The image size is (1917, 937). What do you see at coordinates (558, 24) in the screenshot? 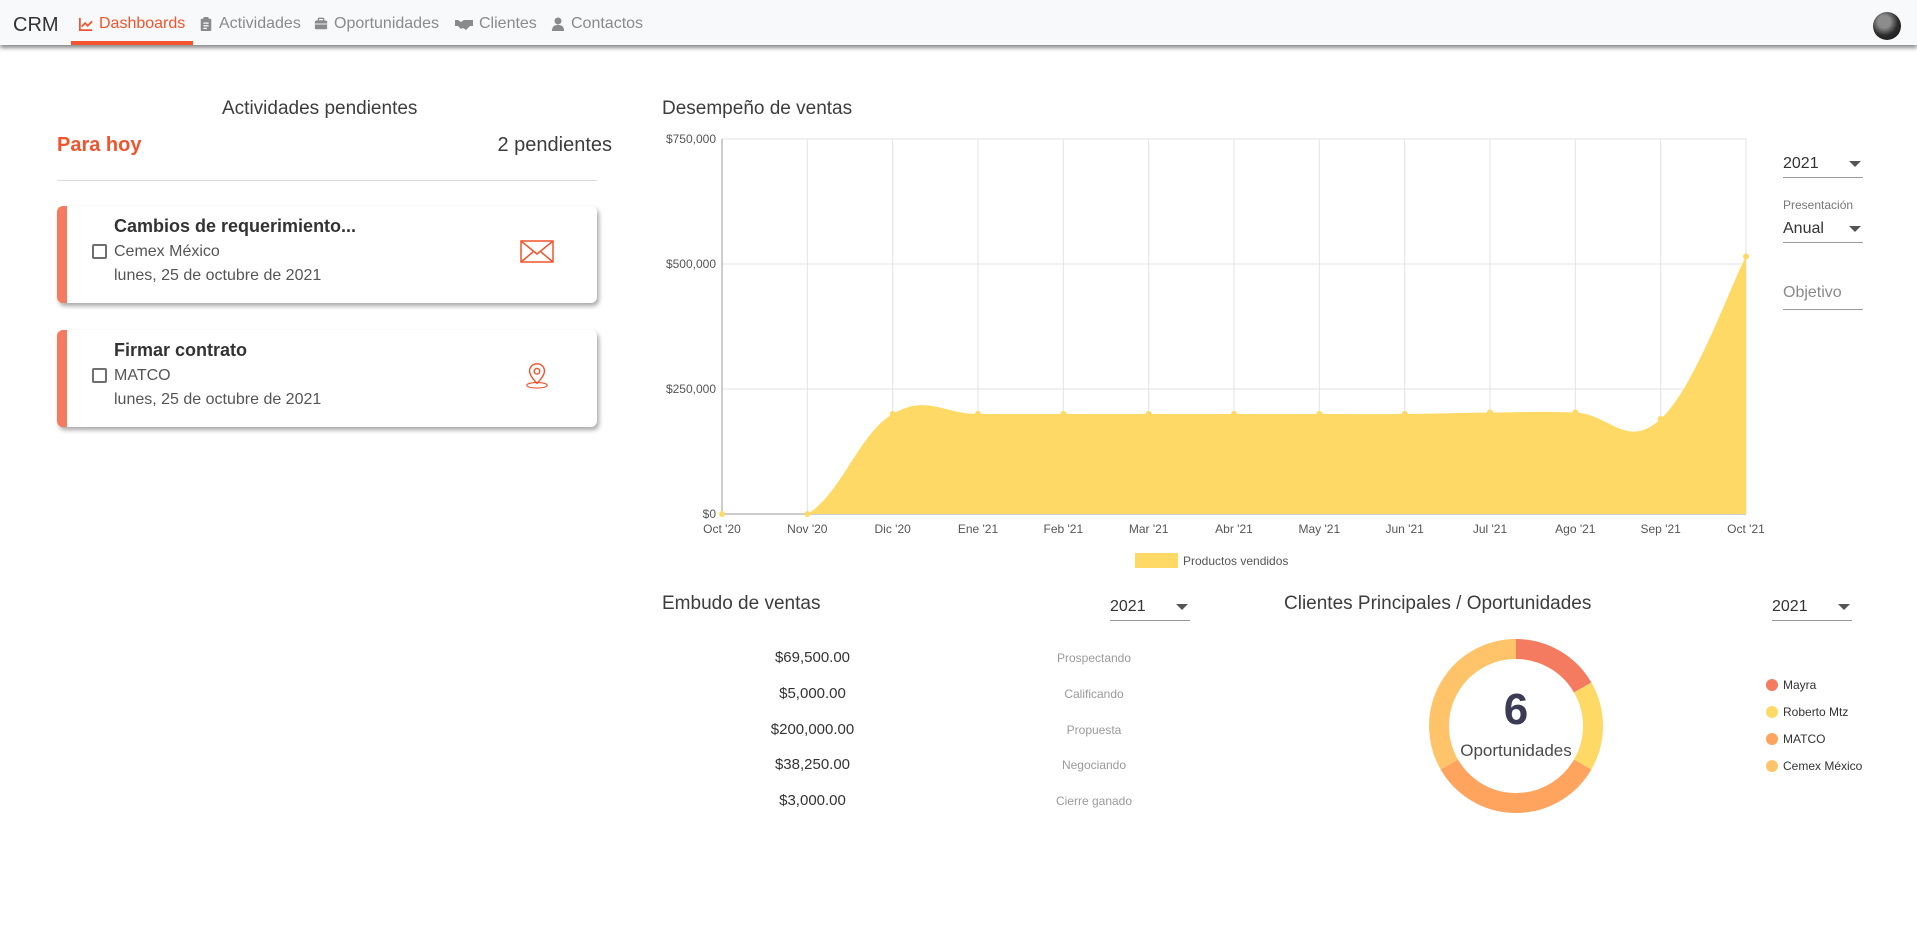
I see `user-icon` at bounding box center [558, 24].